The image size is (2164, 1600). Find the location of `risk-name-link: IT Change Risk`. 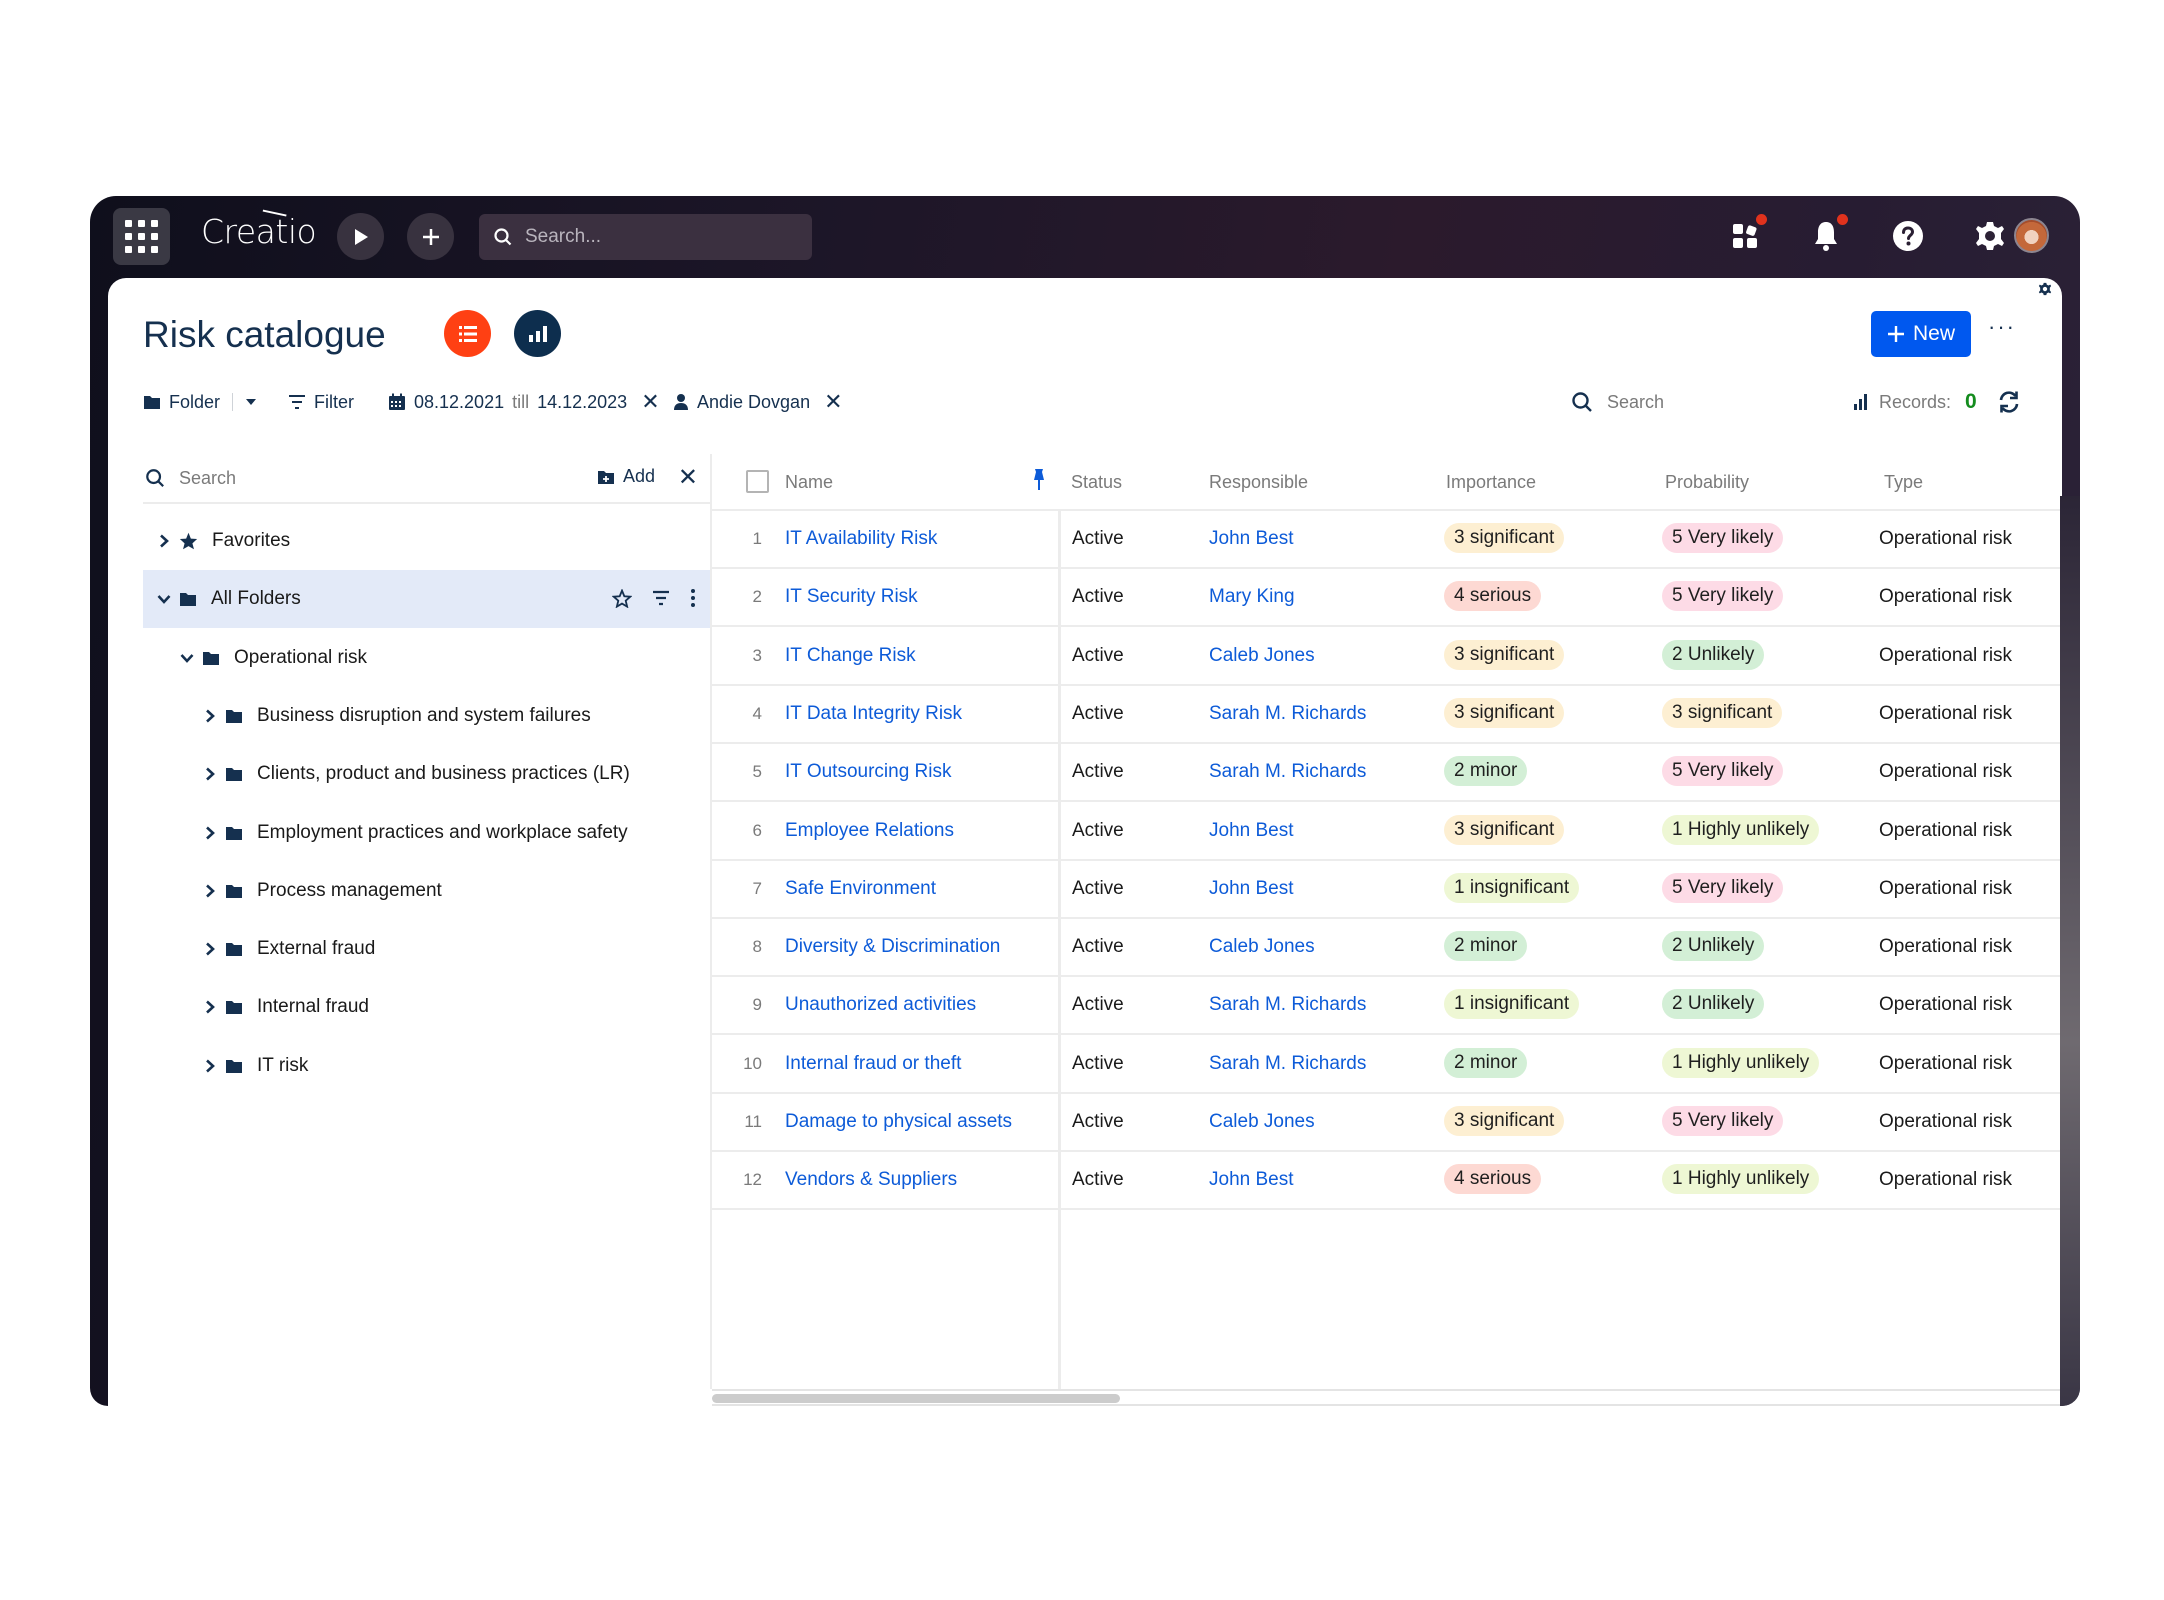

risk-name-link: IT Change Risk is located at coordinates (850, 656).